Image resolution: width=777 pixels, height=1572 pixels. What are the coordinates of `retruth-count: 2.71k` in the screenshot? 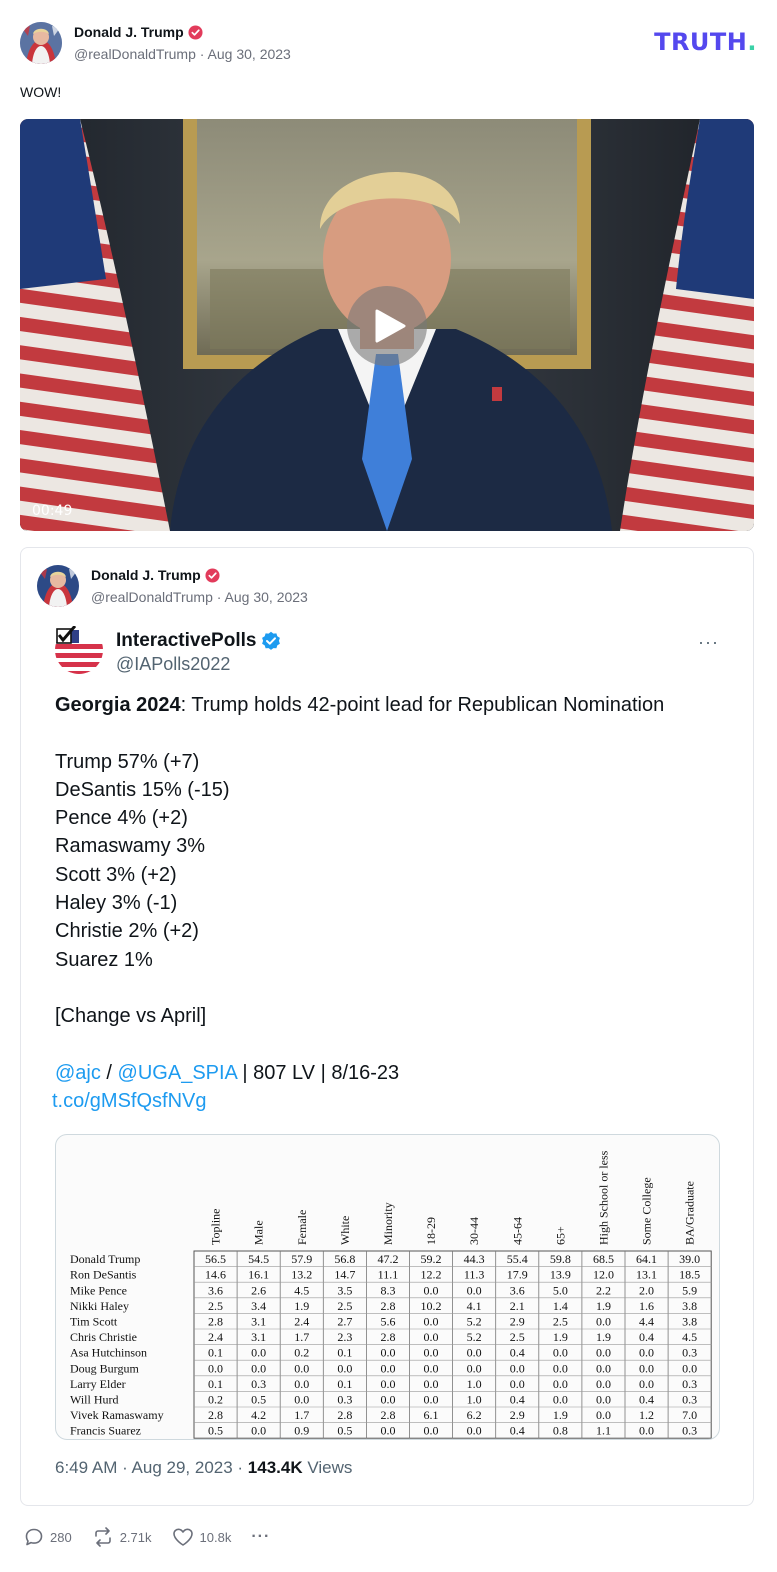 It's located at (135, 1537).